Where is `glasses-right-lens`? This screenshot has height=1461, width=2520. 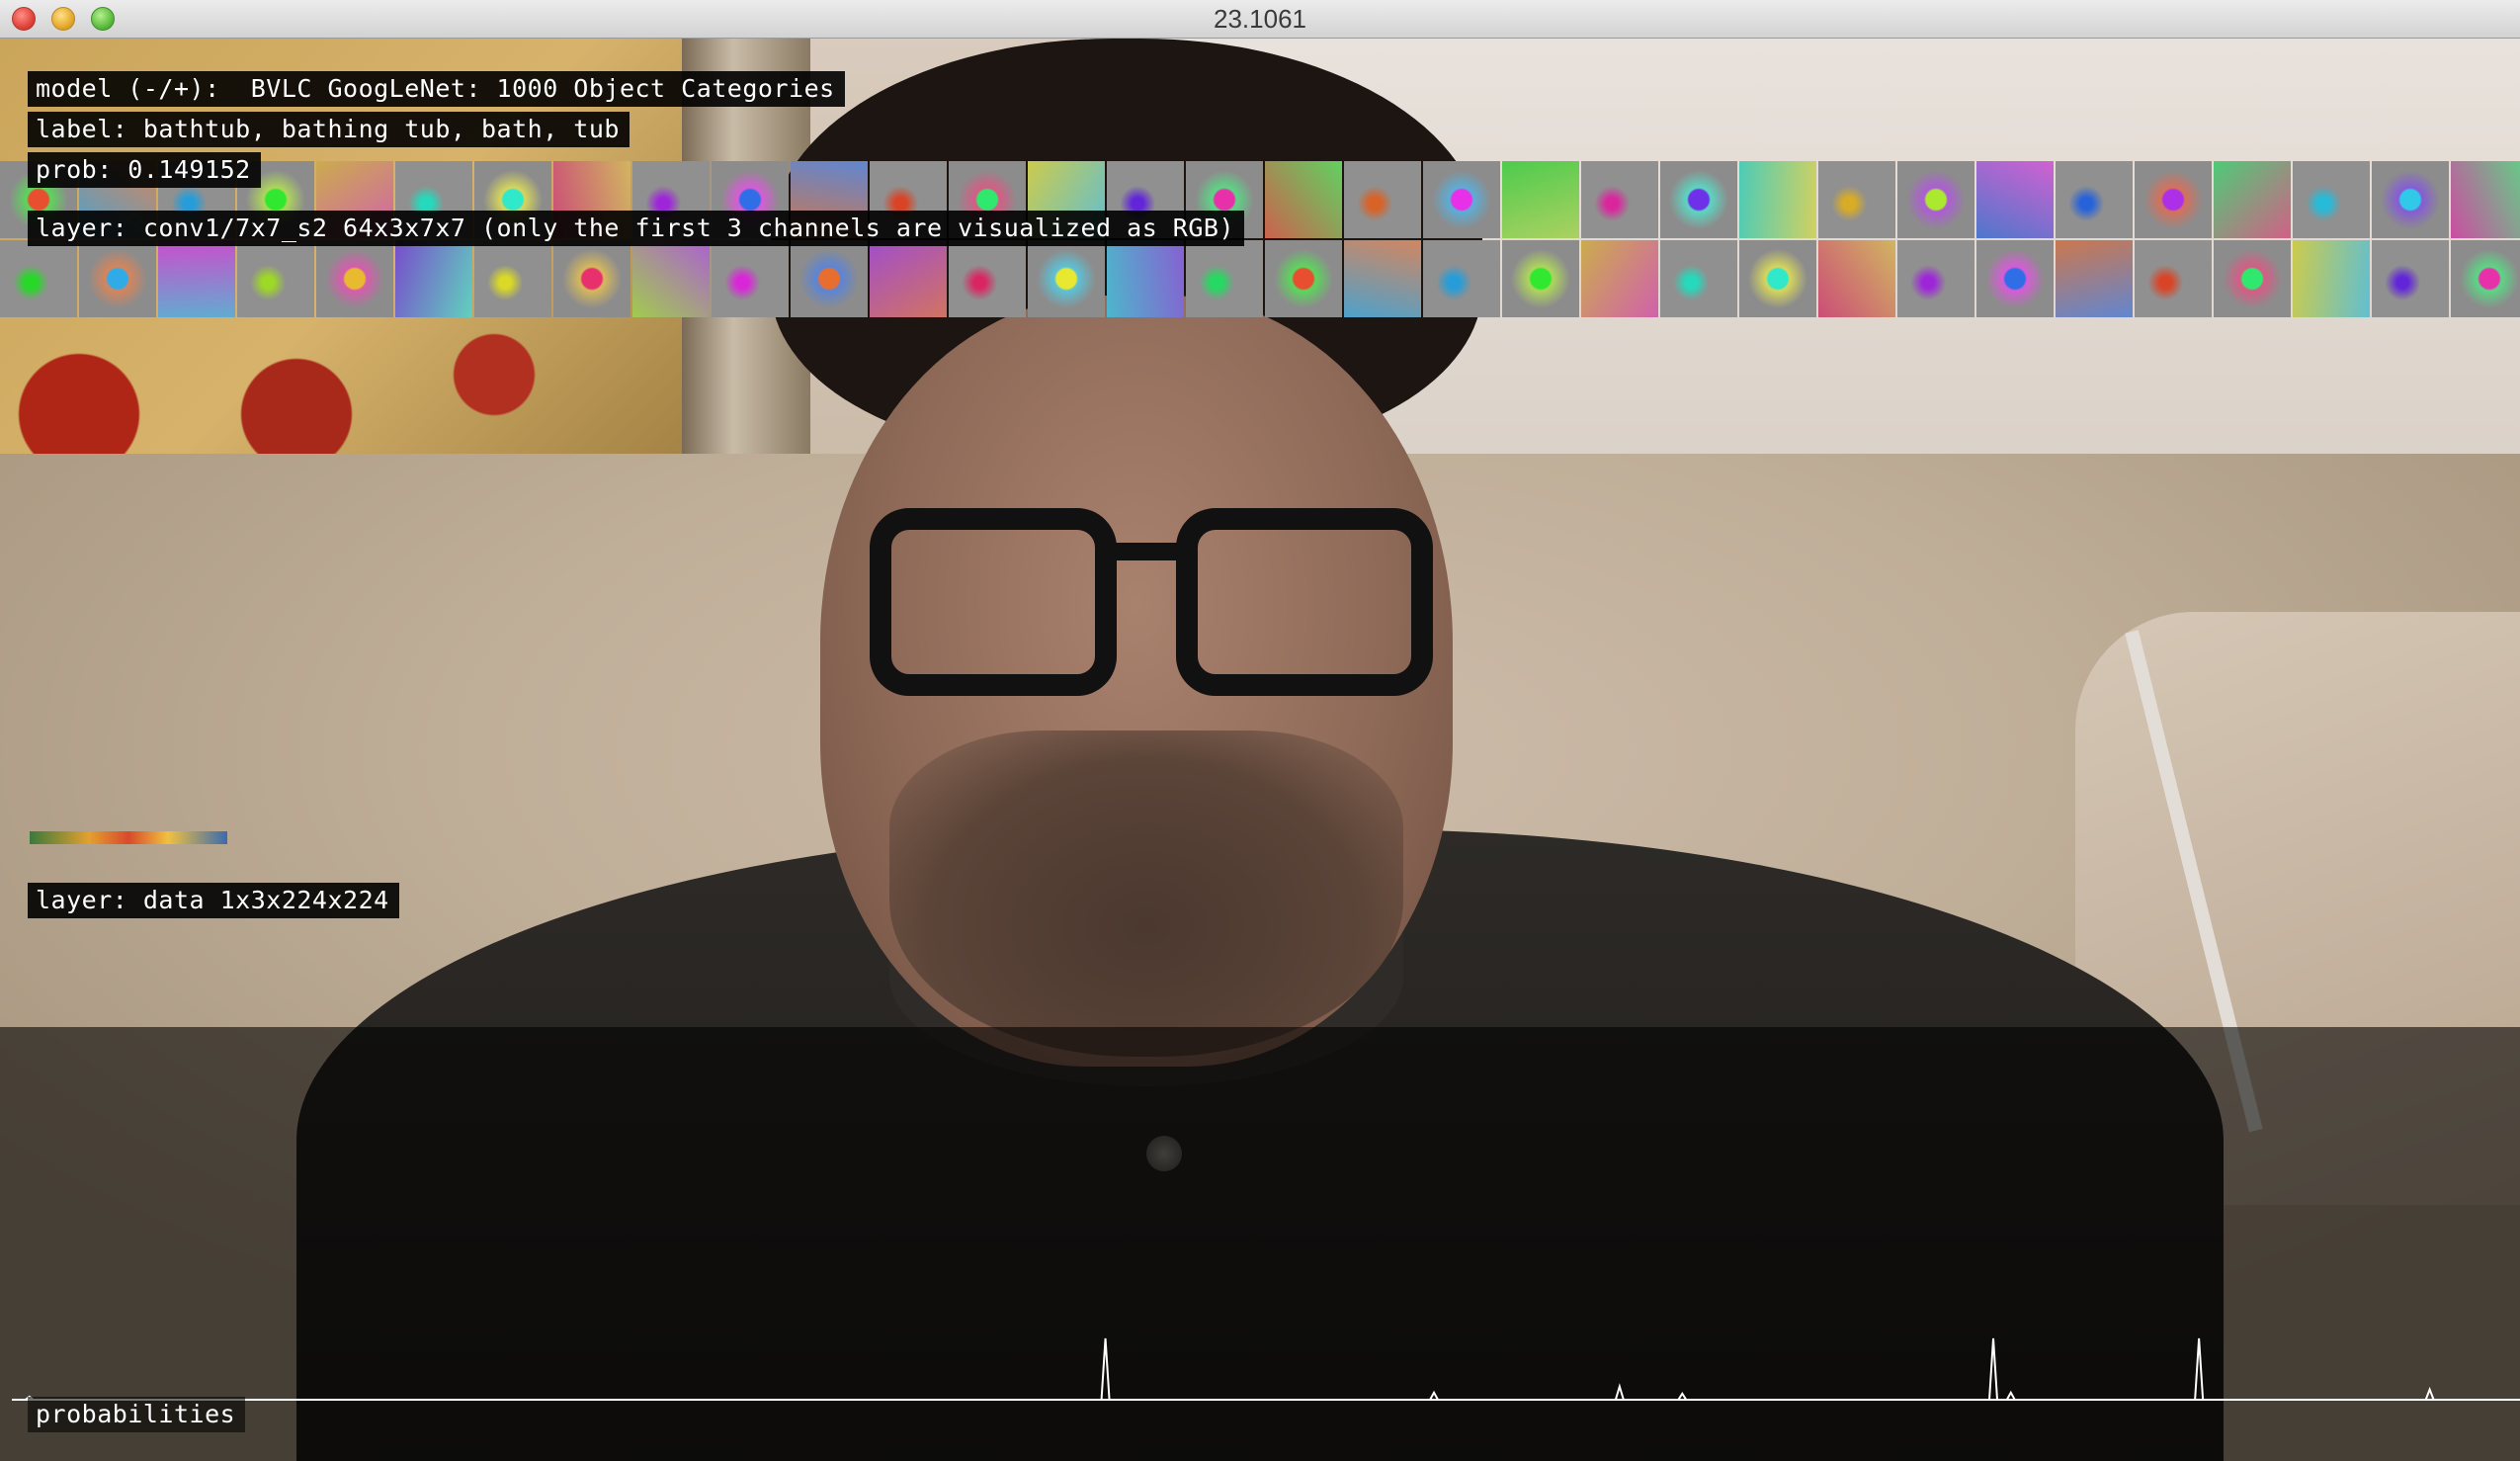 glasses-right-lens is located at coordinates (1304, 602).